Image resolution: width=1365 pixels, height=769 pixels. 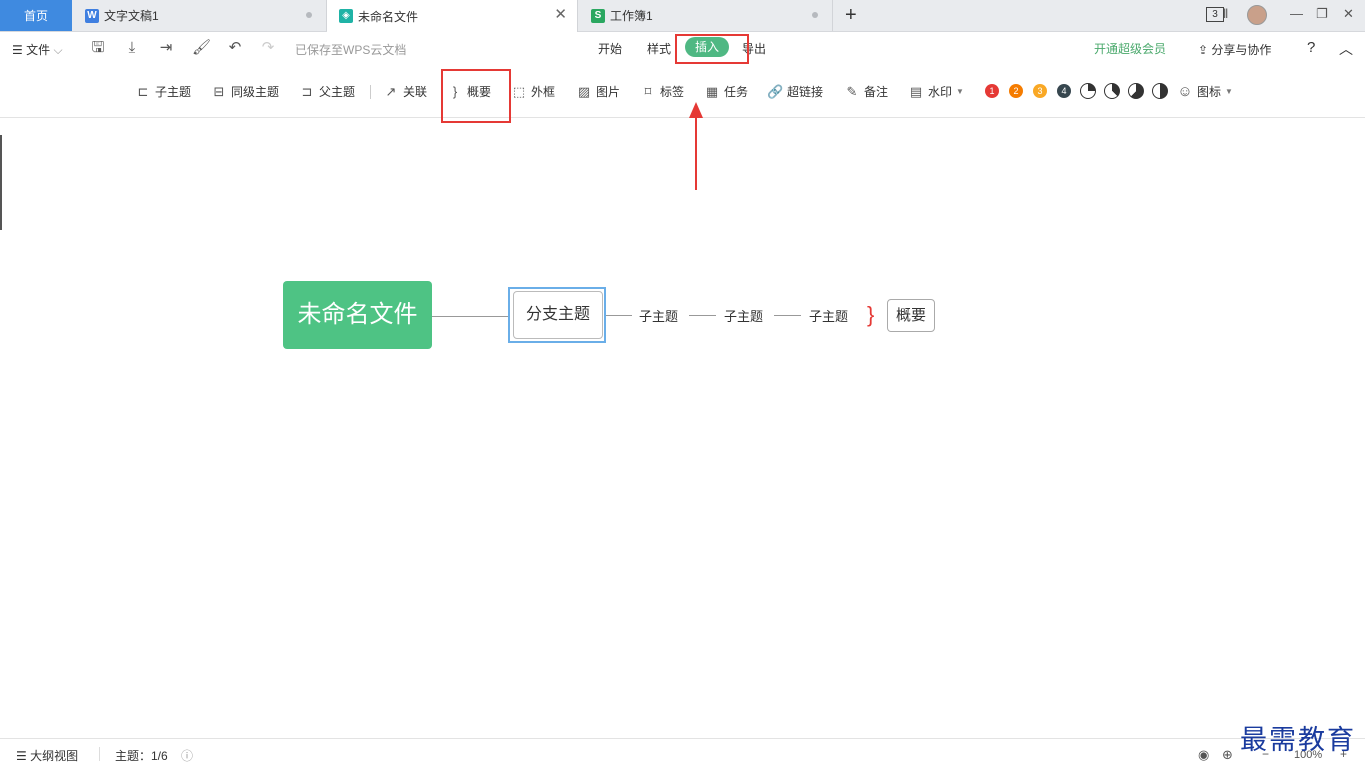 I want to click on watermark-icon: ▤, so click(x=916, y=91).